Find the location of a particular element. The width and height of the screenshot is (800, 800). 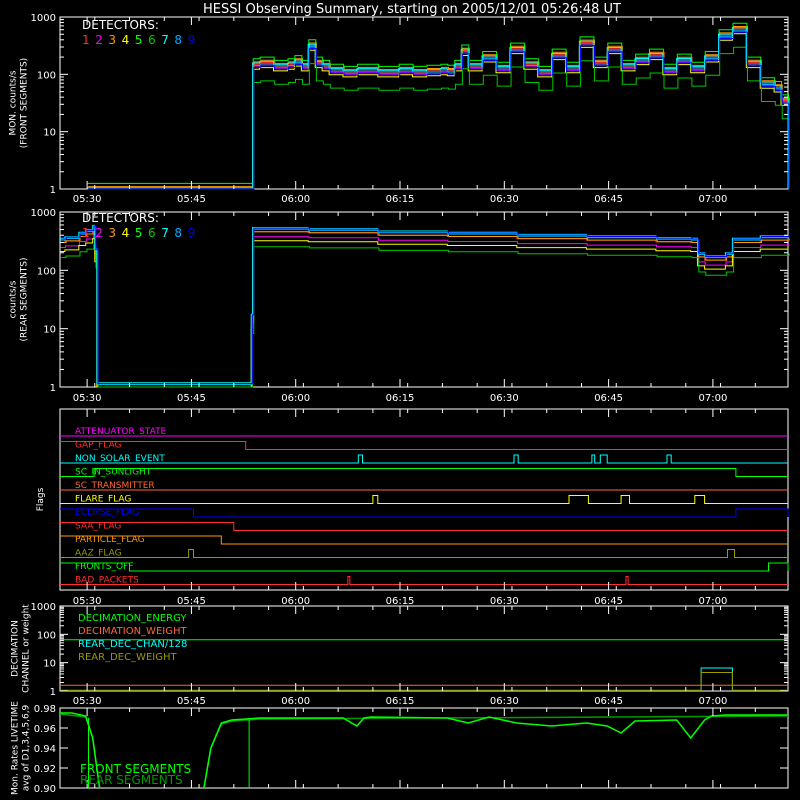

y-tick-label: 0.96 is located at coordinates (45, 729).